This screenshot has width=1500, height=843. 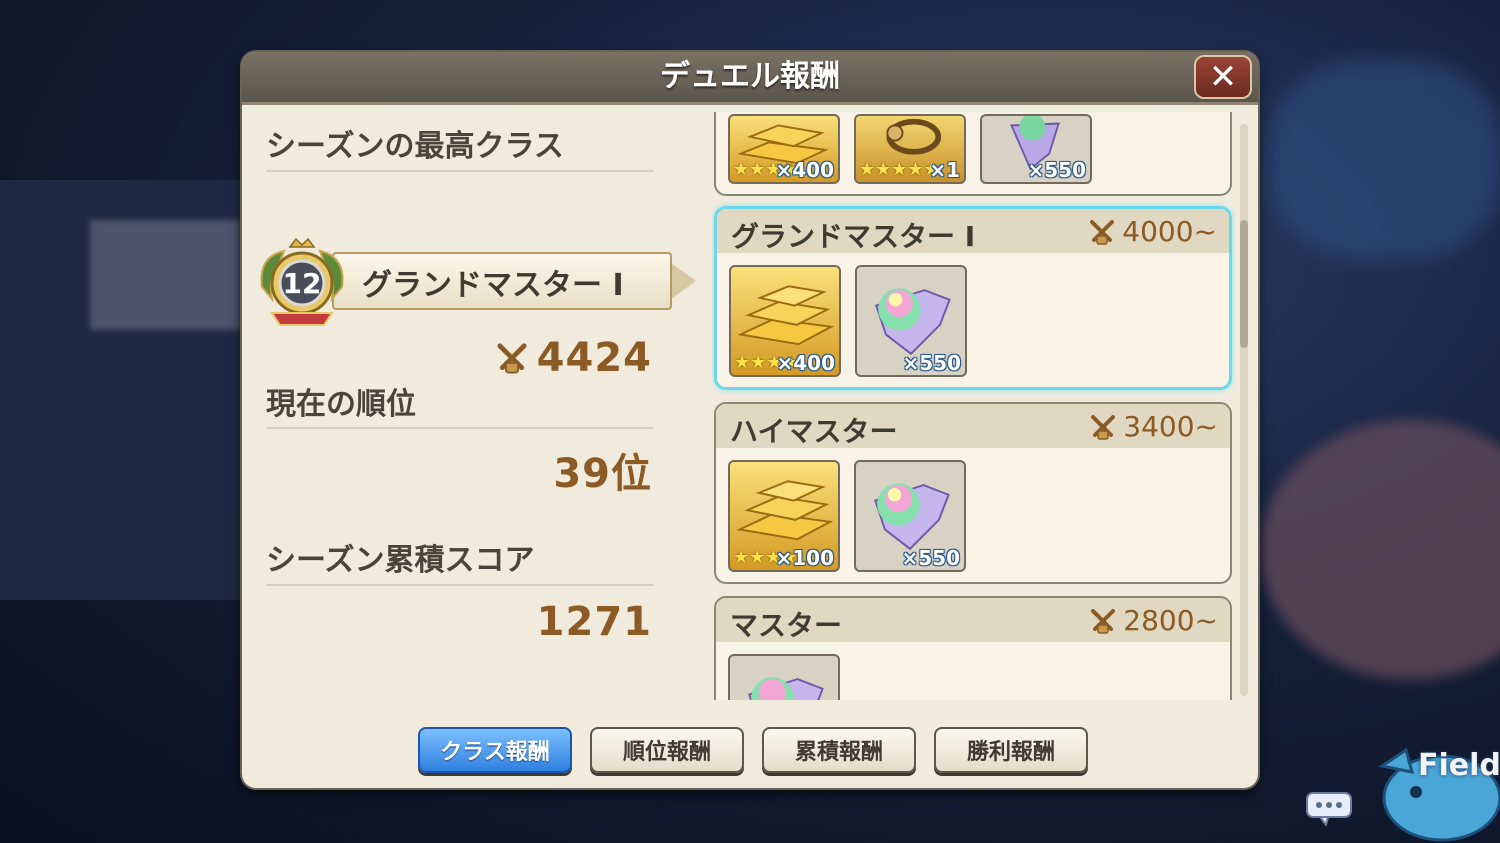 I want to click on tab-class-reward: クラス報酬, so click(x=495, y=750).